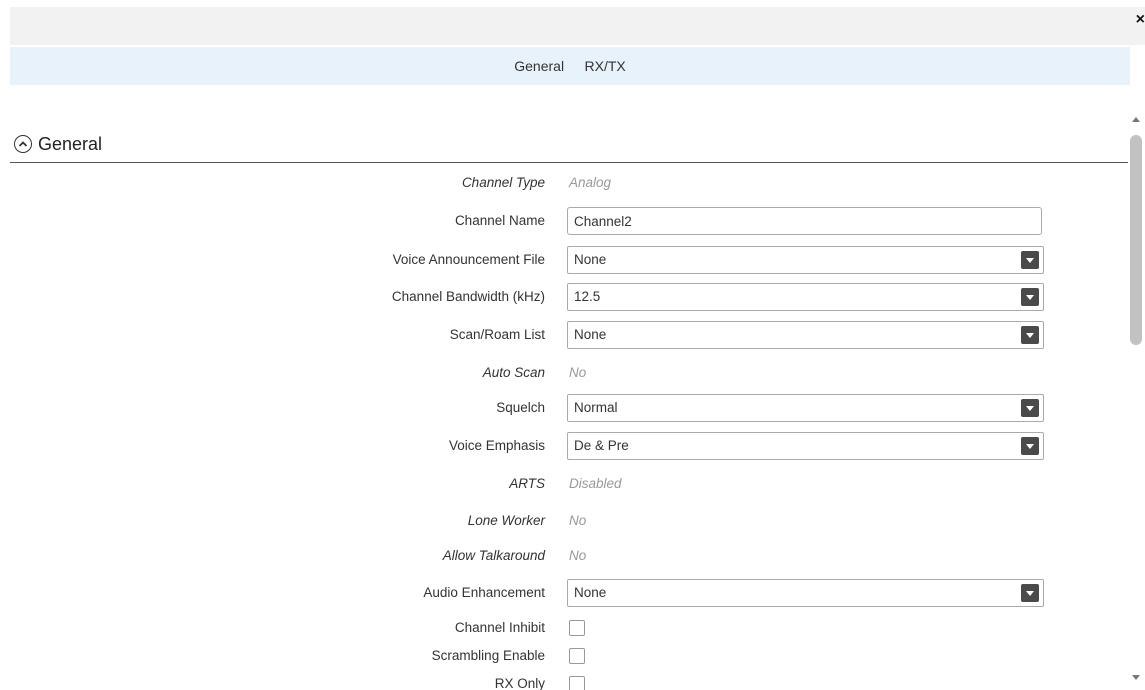 The image size is (1145, 690). Describe the element at coordinates (577, 683) in the screenshot. I see `rx-only-checkbox` at that location.